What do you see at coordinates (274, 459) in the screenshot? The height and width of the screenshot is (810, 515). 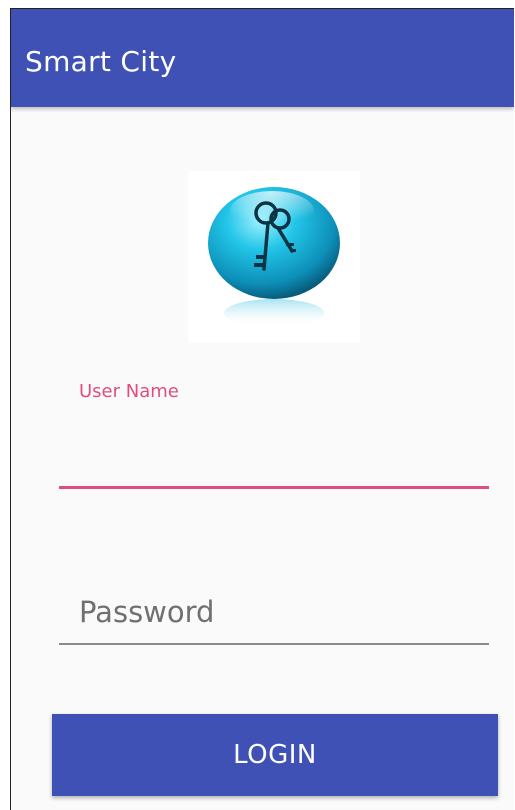 I see `username-field` at bounding box center [274, 459].